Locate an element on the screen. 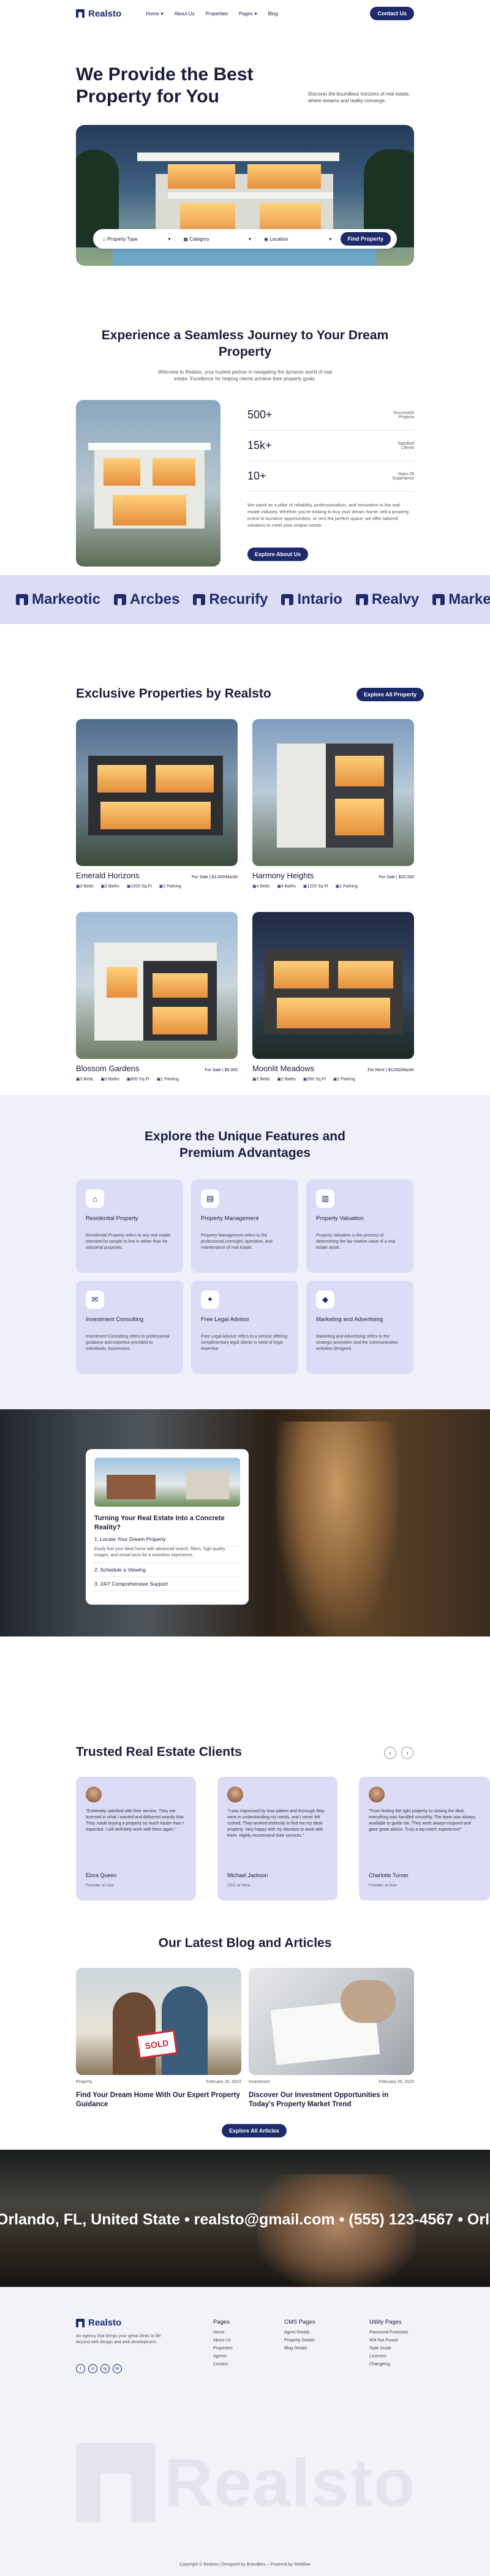 This screenshot has width=490, height=2576. footer-logo: Realsto is located at coordinates (99, 2323).